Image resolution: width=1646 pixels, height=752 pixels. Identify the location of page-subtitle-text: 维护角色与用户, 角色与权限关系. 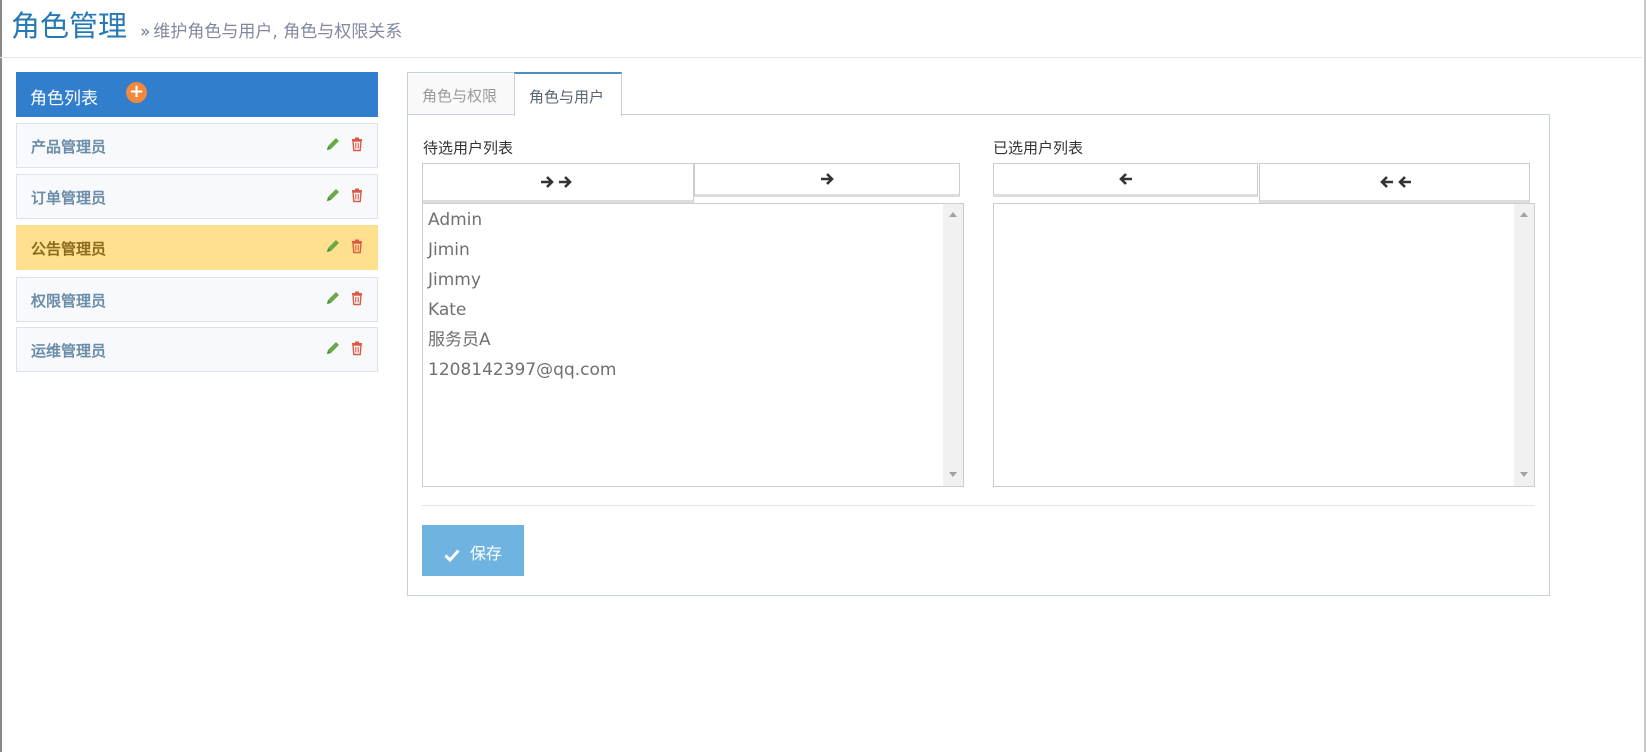
(278, 32).